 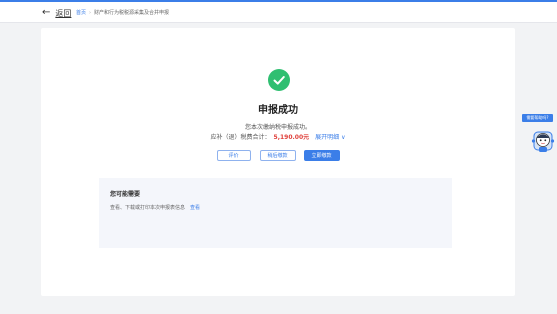 What do you see at coordinates (278, 12) in the screenshot?
I see `top-bar: ← 返回 首页 › 财产和行为税税源采集及合并申报` at bounding box center [278, 12].